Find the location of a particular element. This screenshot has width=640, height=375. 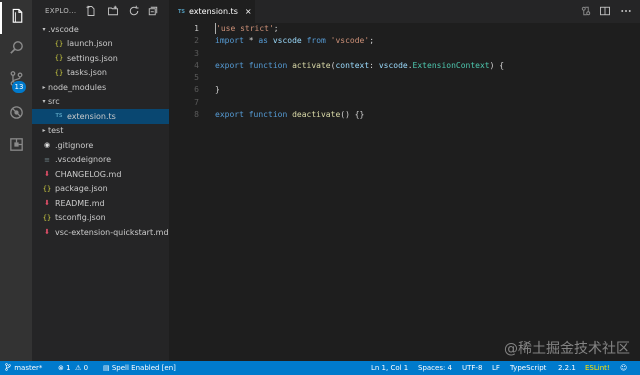

language-mode: TypeScript is located at coordinates (528, 368).